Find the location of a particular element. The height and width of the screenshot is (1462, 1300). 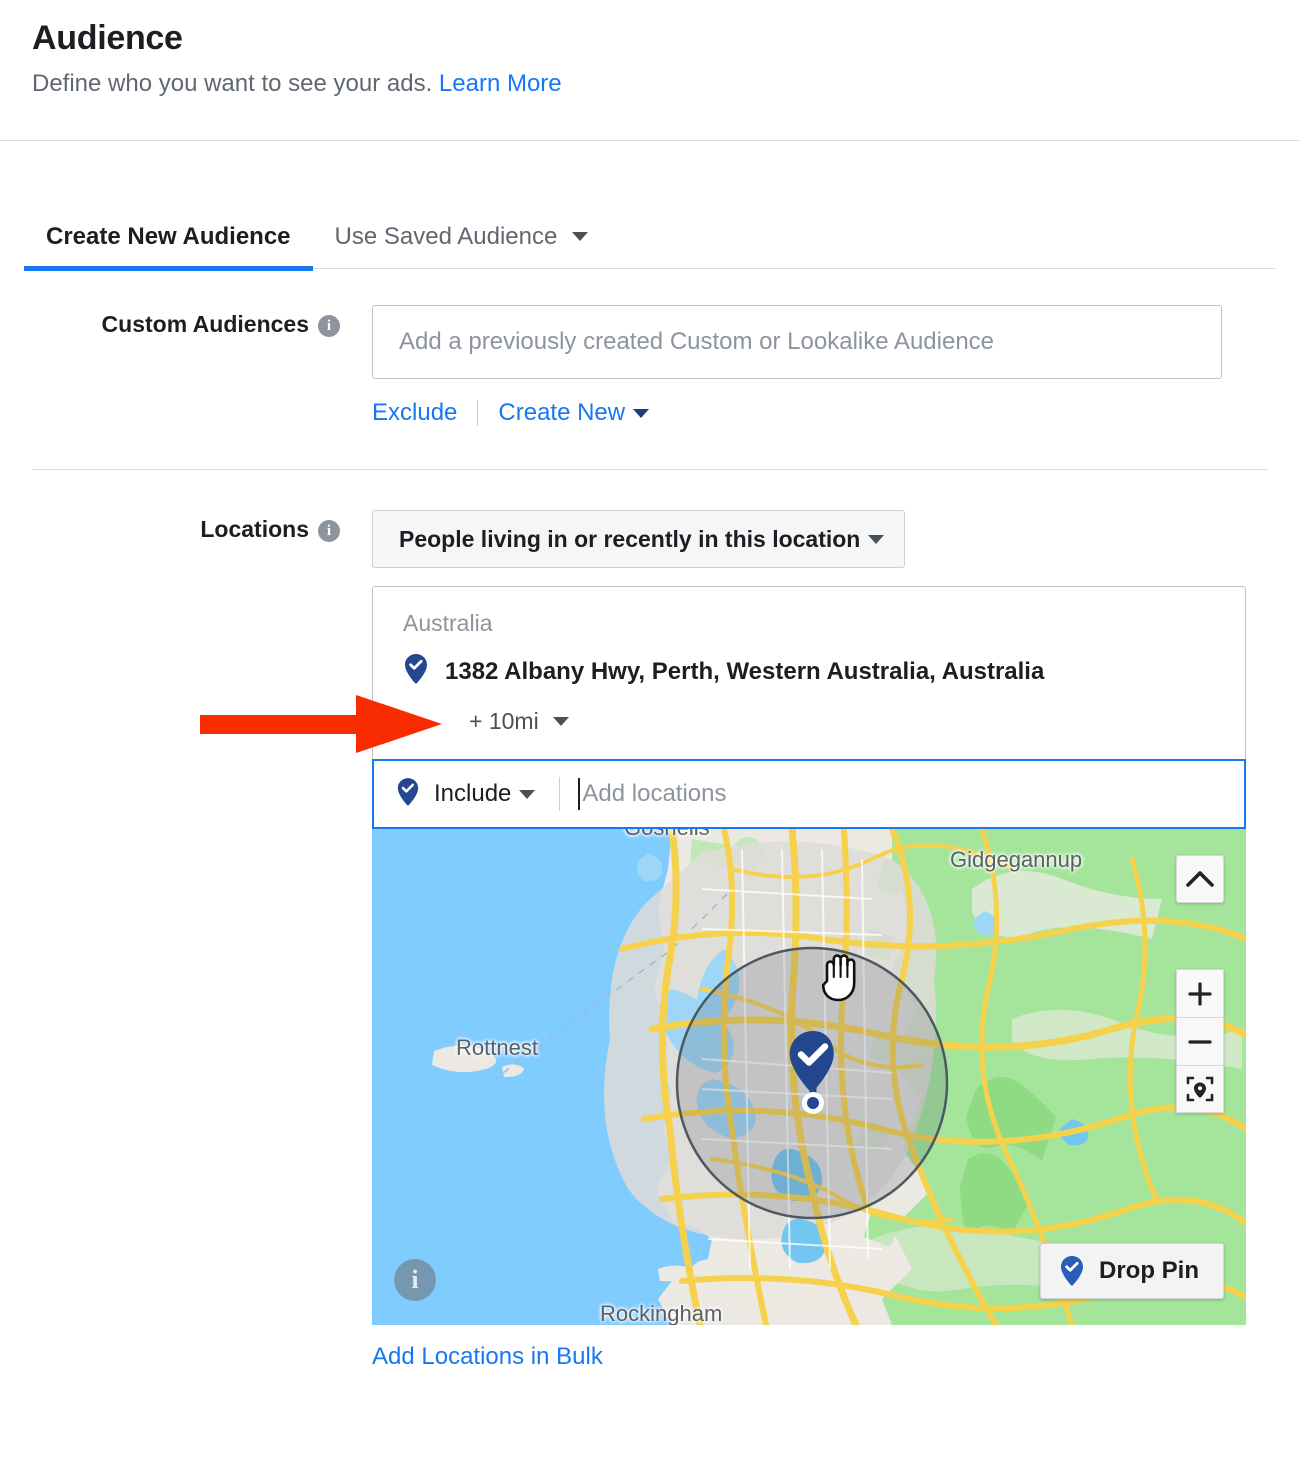

location-country-group: Australia is located at coordinates (448, 623).